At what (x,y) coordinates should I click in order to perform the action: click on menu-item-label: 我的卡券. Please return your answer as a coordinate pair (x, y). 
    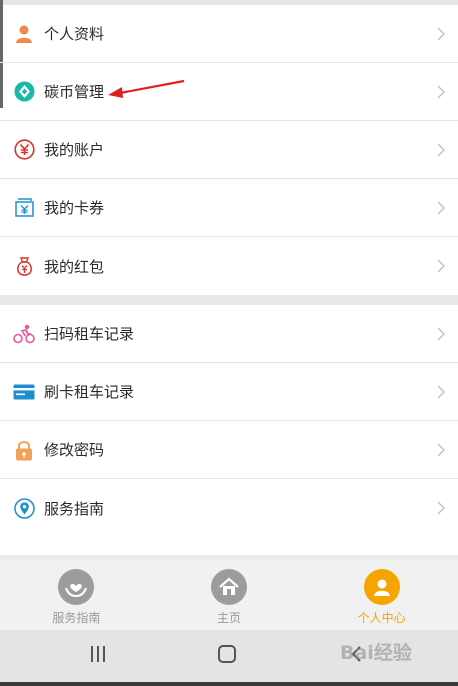
    Looking at the image, I should click on (74, 208).